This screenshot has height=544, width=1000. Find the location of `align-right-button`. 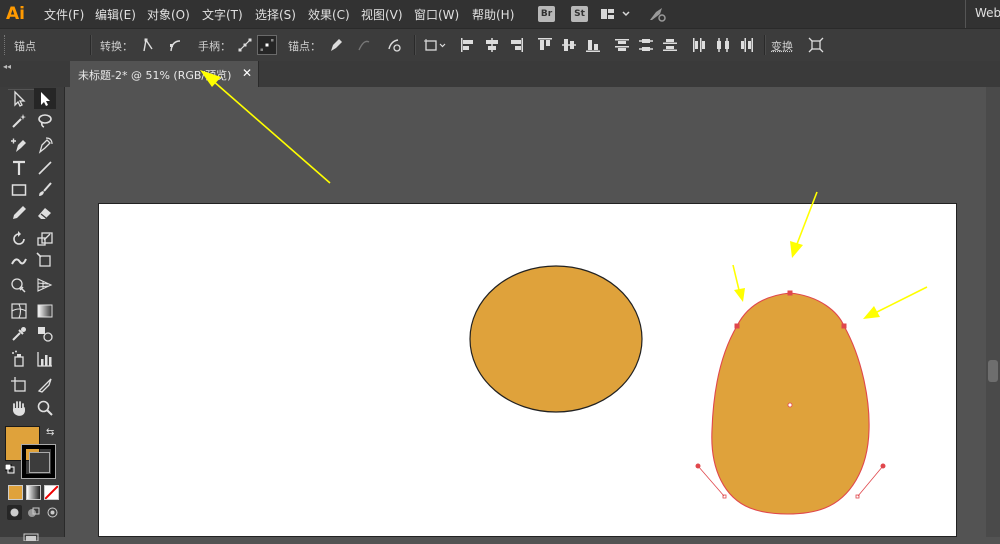

align-right-button is located at coordinates (516, 45).